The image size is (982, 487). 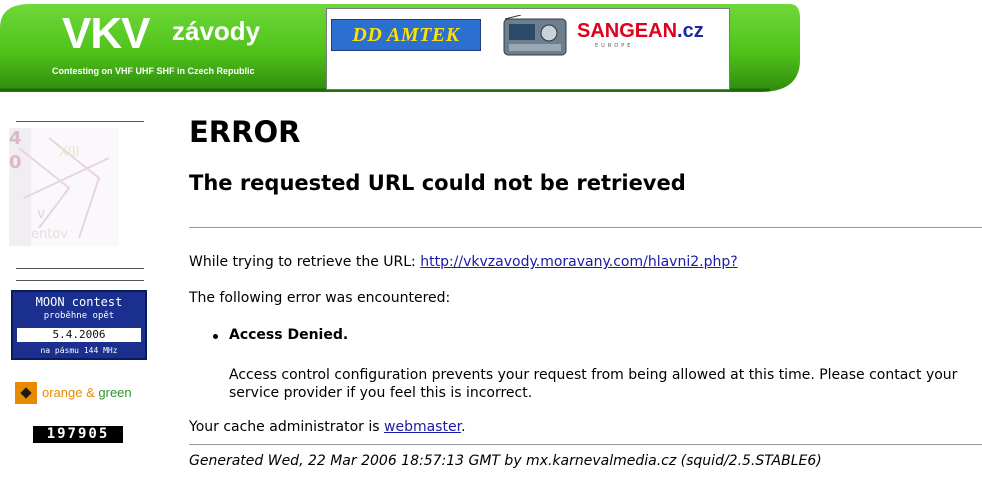 I want to click on ad-amtek-logo: DD AMTEK, so click(x=406, y=35).